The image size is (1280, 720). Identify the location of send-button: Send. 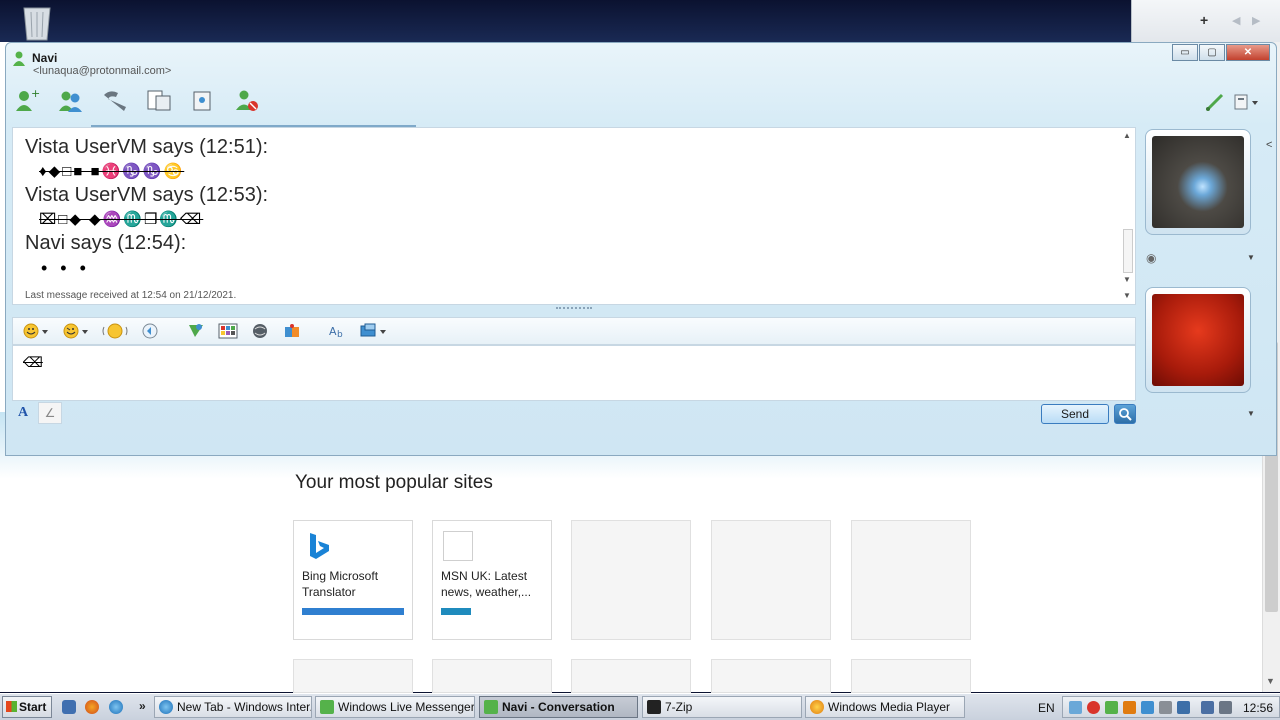
(1075, 414).